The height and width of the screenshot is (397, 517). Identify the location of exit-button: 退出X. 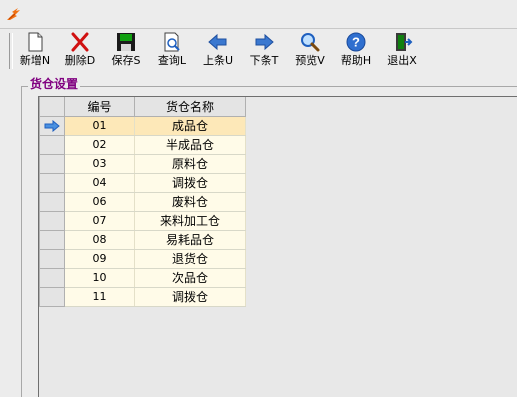
(402, 51).